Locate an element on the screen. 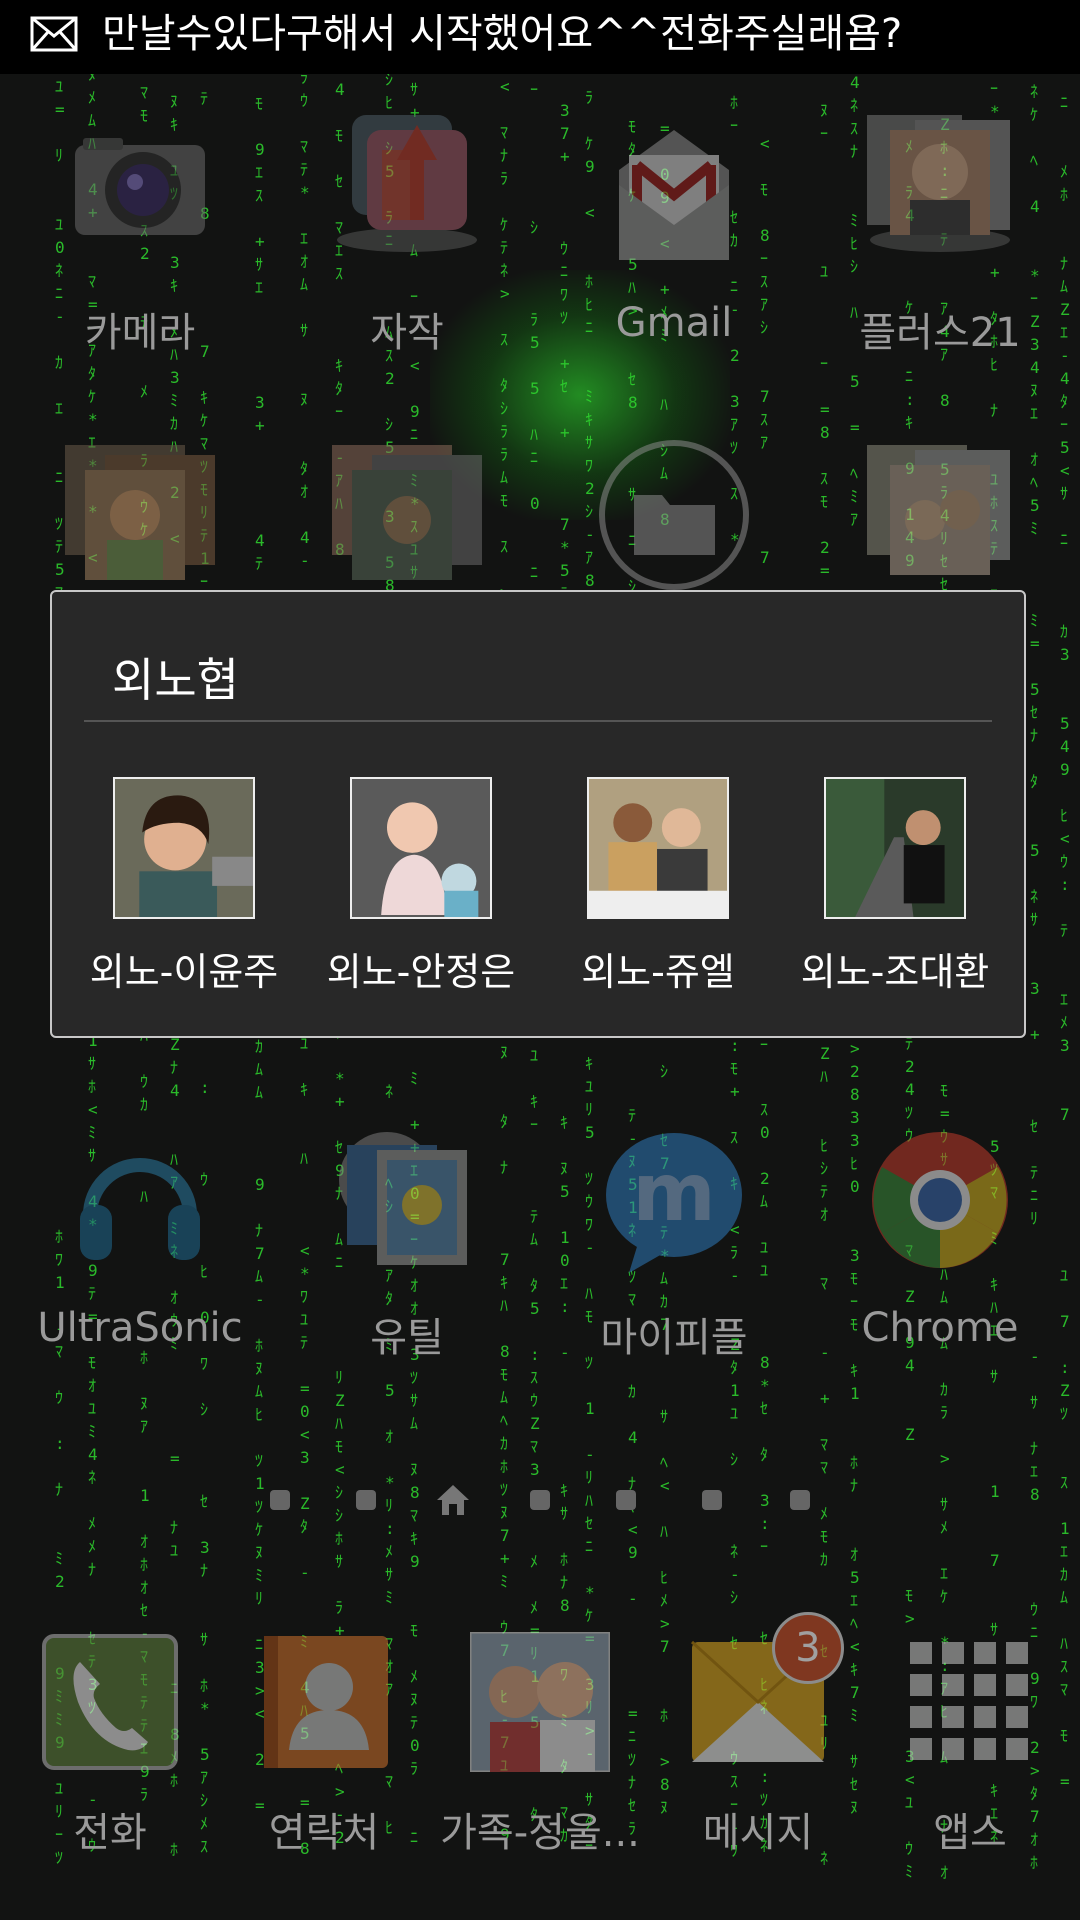 The width and height of the screenshot is (1080, 1920). app-chrome: Chrome is located at coordinates (940, 1238).